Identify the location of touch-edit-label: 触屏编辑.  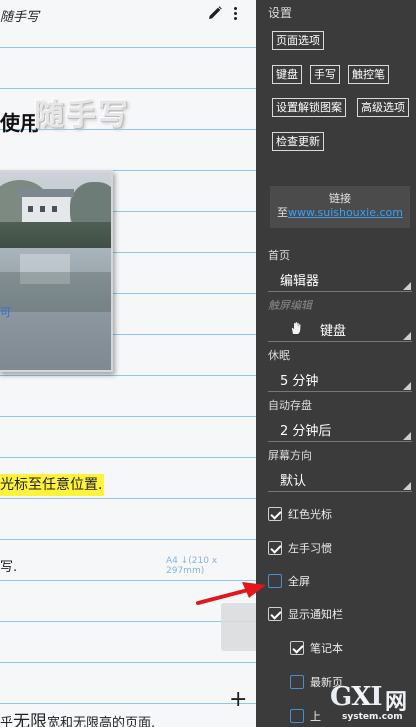
(290, 305).